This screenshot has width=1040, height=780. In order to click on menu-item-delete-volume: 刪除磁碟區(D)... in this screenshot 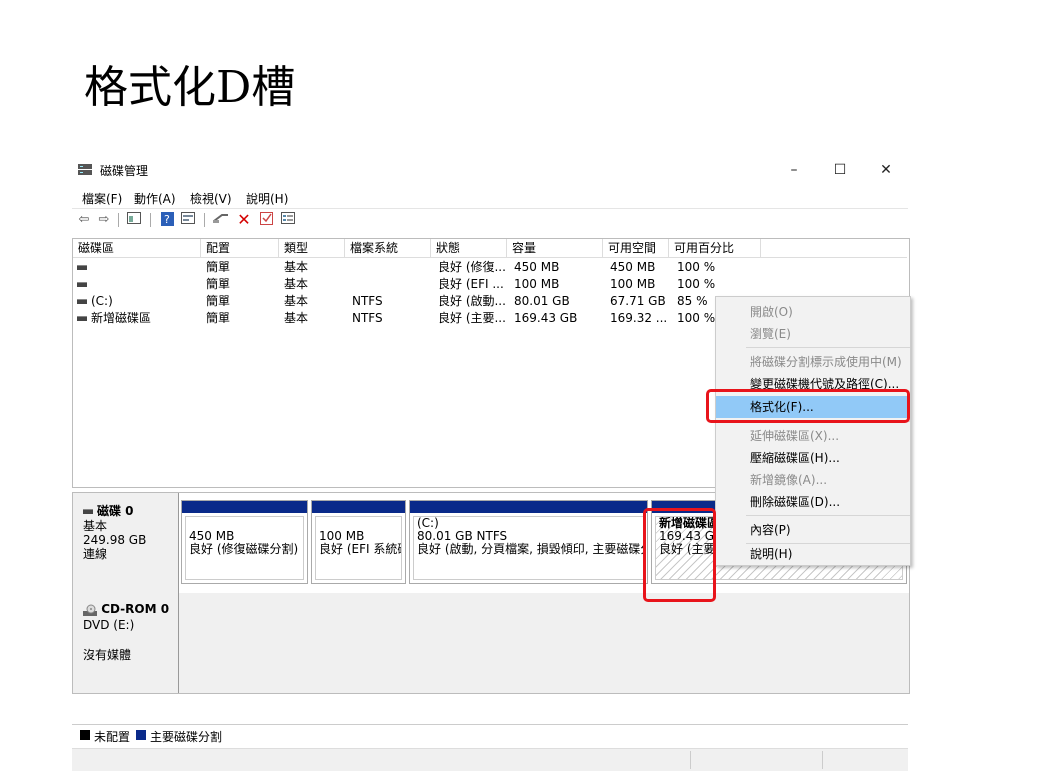, I will do `click(813, 502)`.